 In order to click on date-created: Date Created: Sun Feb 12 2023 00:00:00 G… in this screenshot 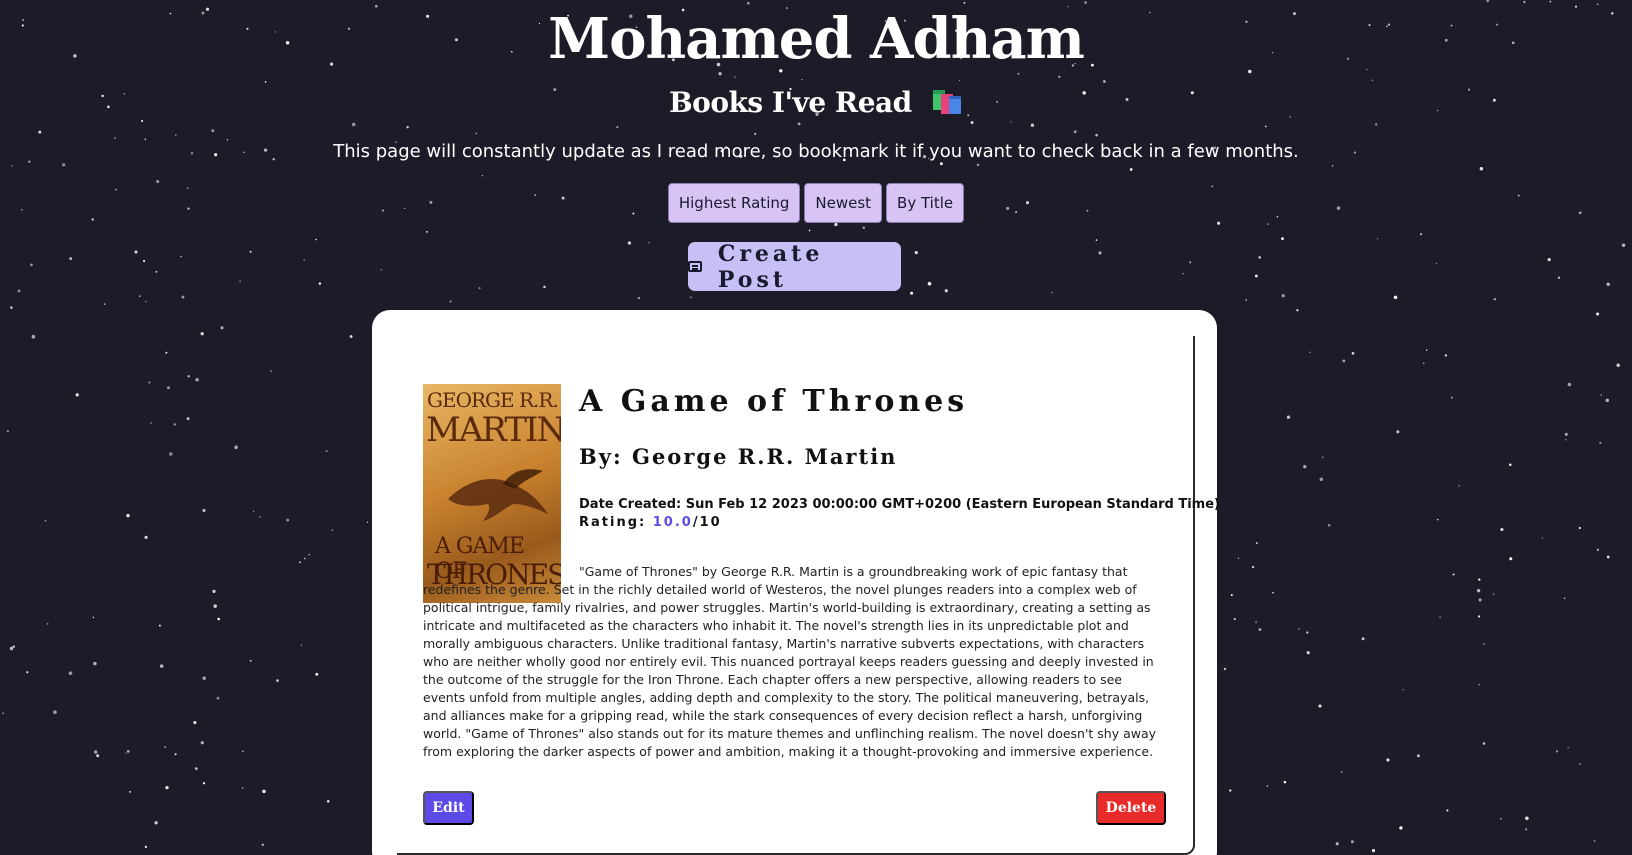, I will do `click(899, 504)`.